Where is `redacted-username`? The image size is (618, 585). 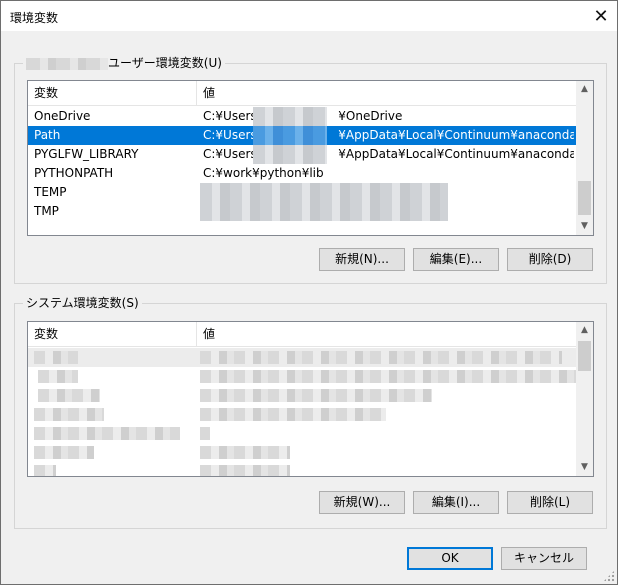 redacted-username is located at coordinates (67, 63).